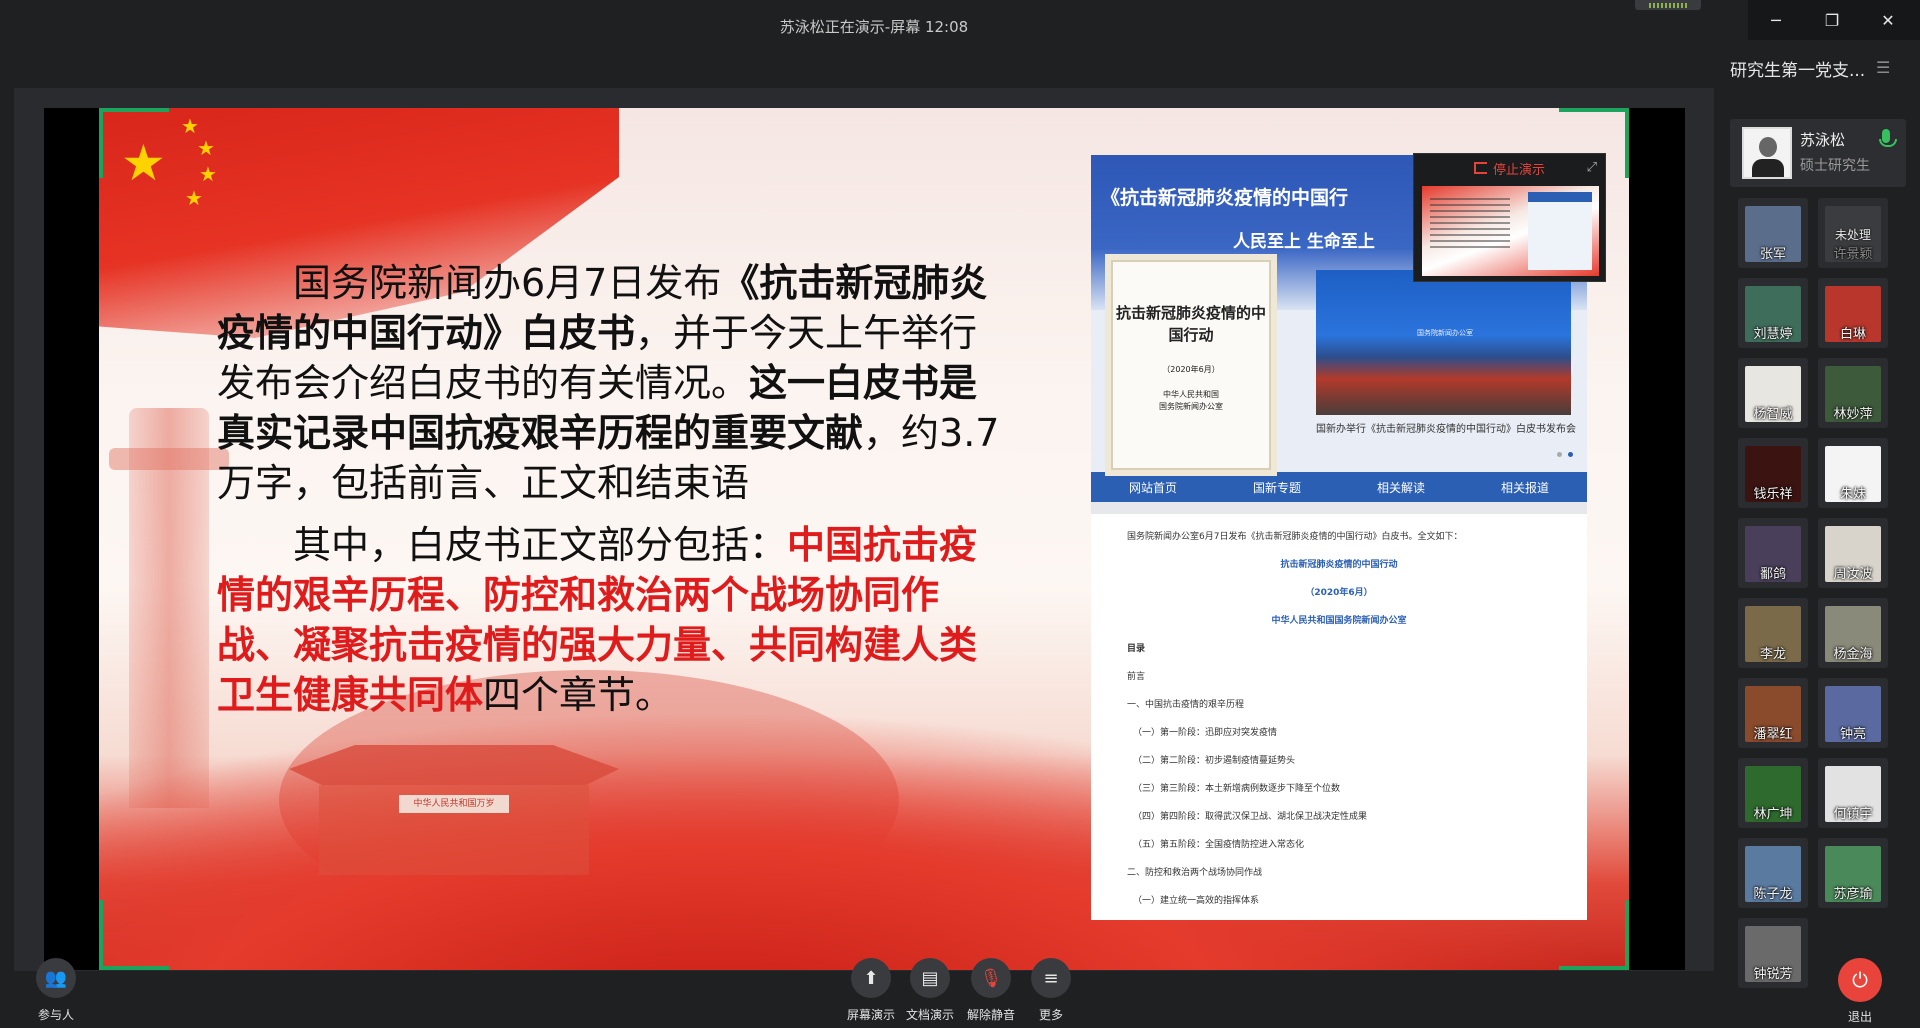 Image resolution: width=1920 pixels, height=1028 pixels. What do you see at coordinates (1225, 198) in the screenshot?
I see `webpage-banner-title: 《抗击新冠肺炎疫情的中国行` at bounding box center [1225, 198].